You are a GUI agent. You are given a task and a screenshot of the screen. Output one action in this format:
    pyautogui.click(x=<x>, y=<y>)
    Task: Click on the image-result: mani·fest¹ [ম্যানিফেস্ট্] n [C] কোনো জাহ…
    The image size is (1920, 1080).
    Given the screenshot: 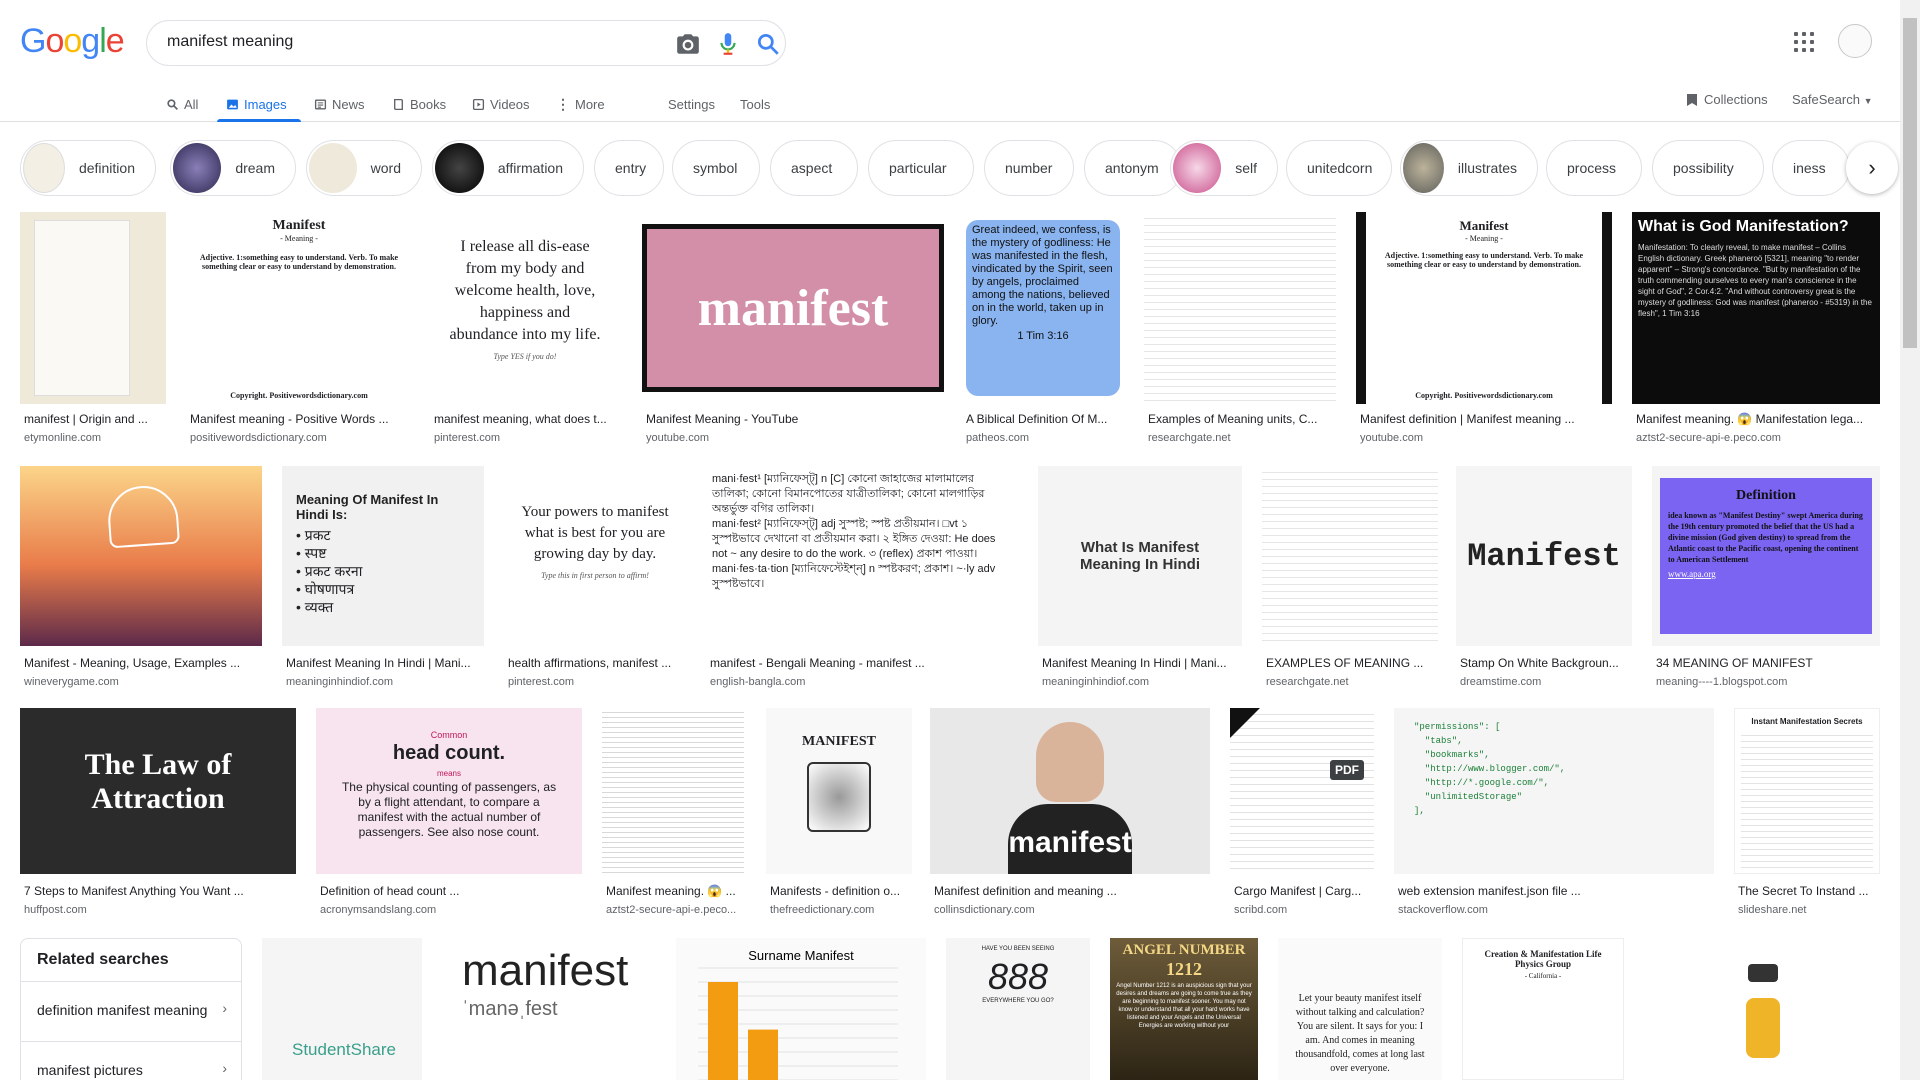 What is the action you would take?
    pyautogui.click(x=862, y=579)
    